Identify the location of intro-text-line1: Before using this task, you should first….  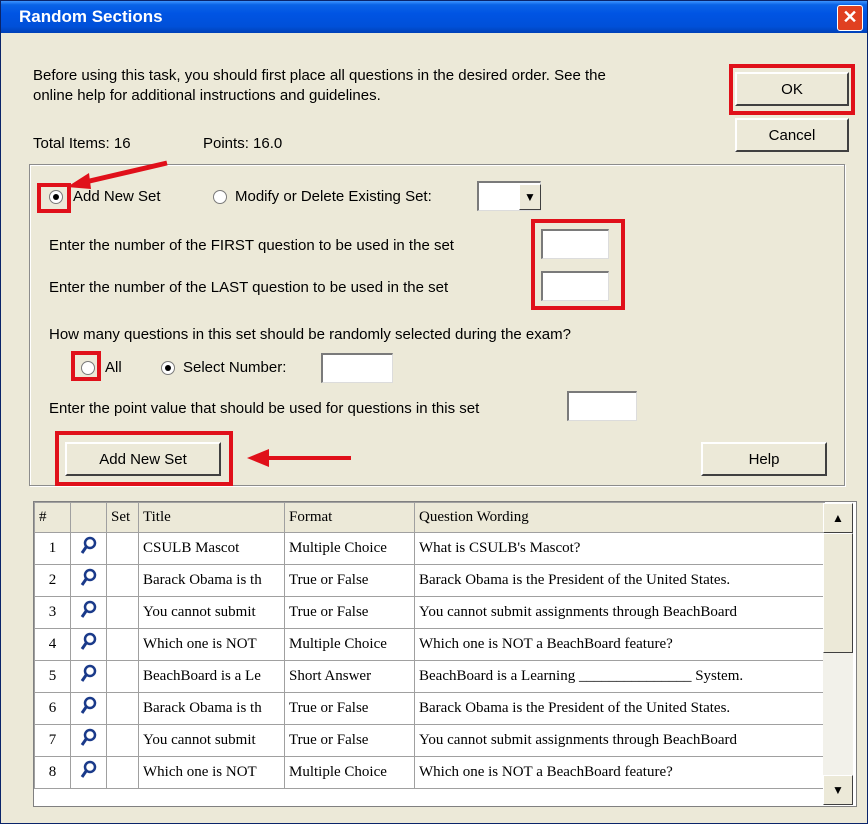
(319, 75).